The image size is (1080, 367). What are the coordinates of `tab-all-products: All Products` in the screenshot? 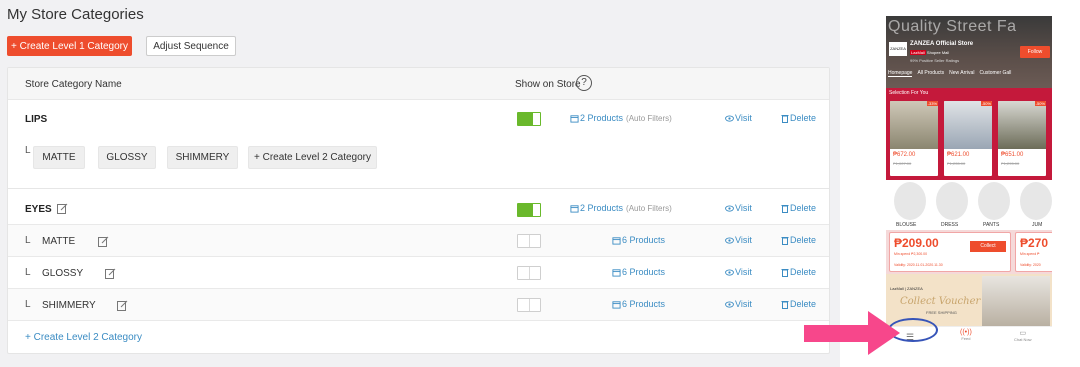 It's located at (930, 73).